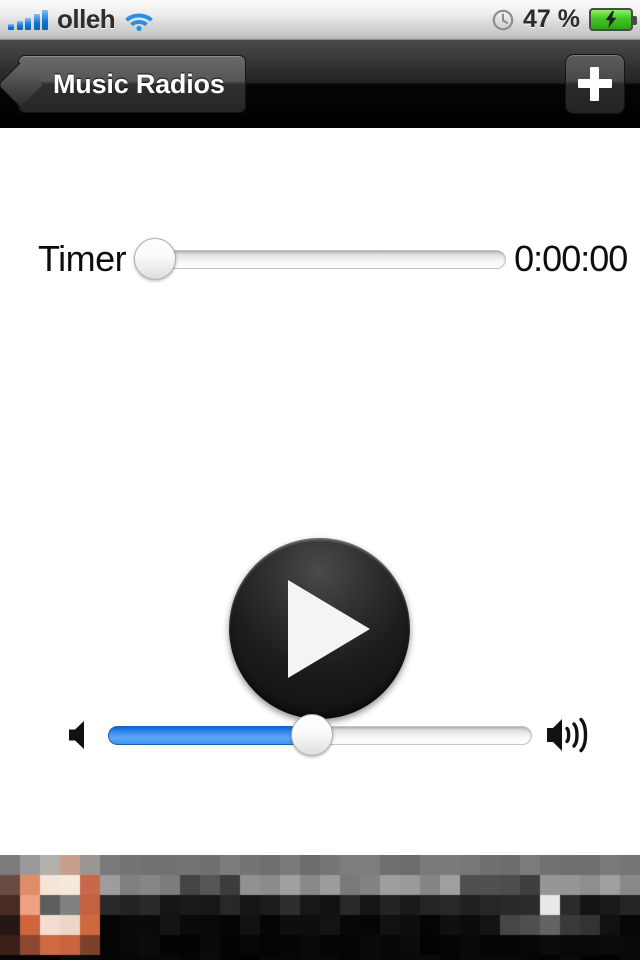 The image size is (640, 960). Describe the element at coordinates (567, 735) in the screenshot. I see `speaker-high-icon` at that location.